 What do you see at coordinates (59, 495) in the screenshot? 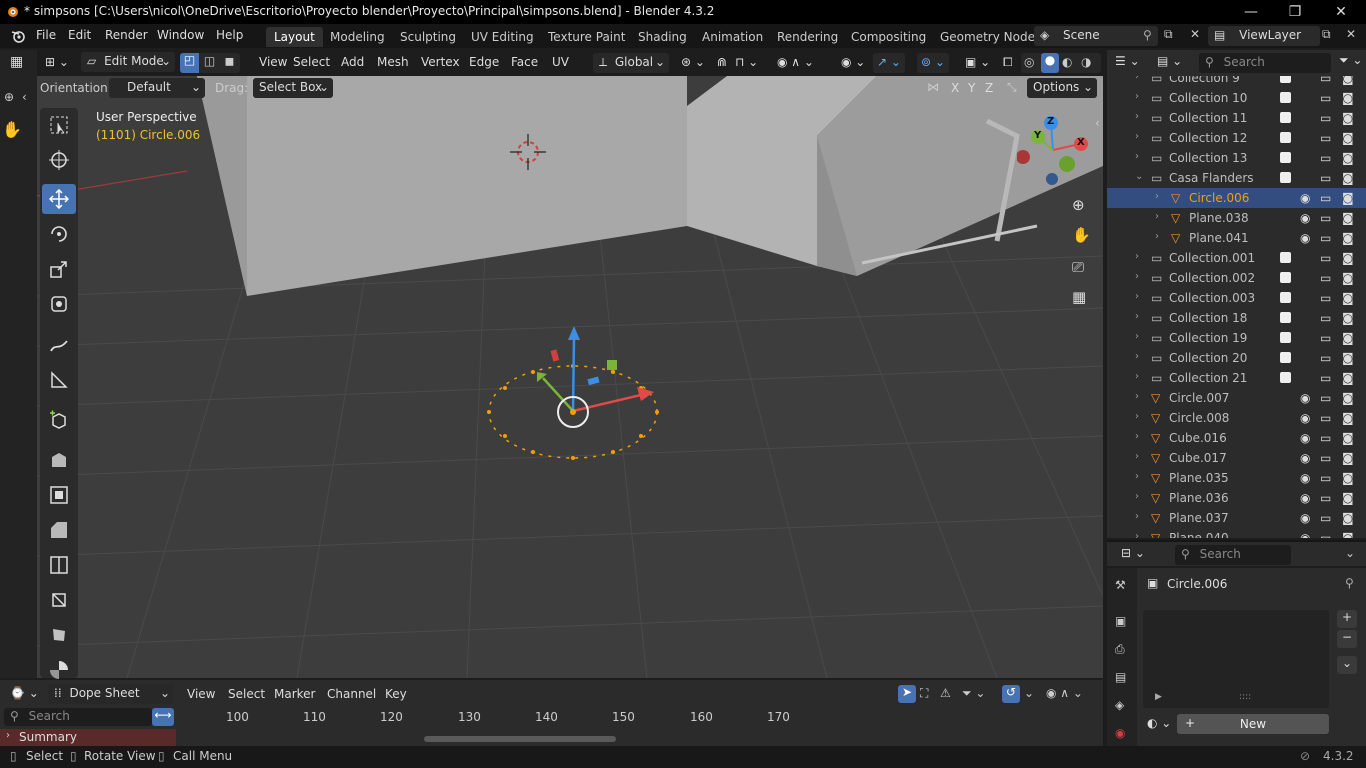
I see `inset-tool` at bounding box center [59, 495].